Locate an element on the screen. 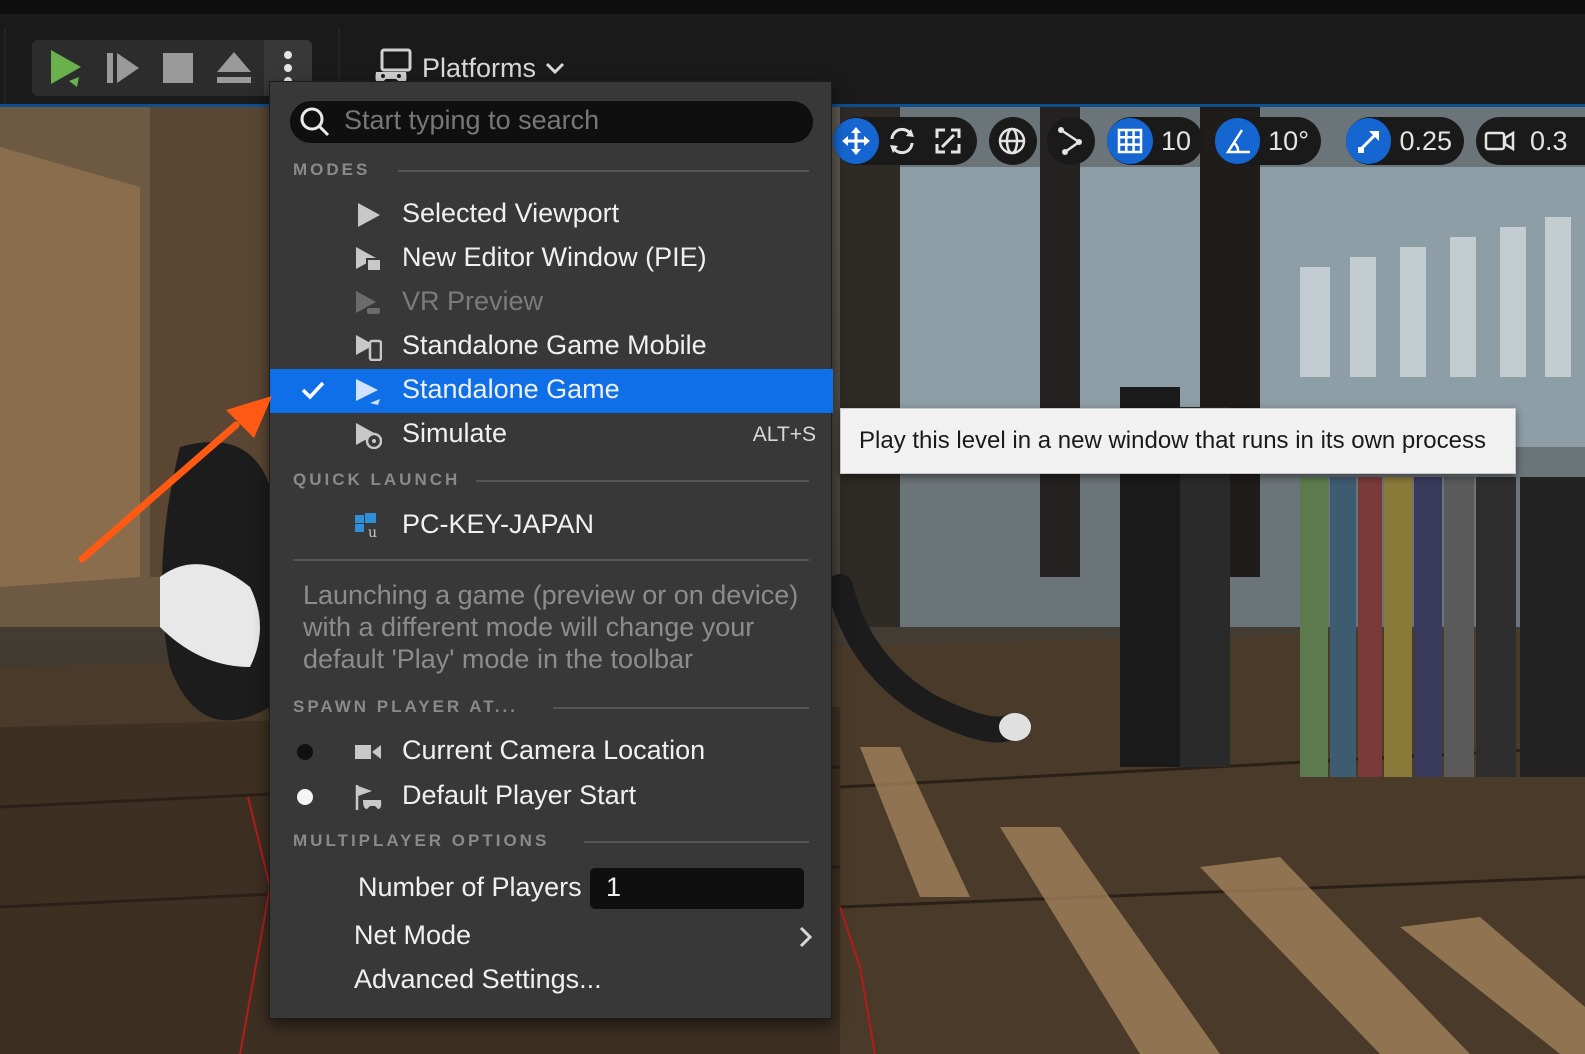  camera-speed-button is located at coordinates (1499, 141).